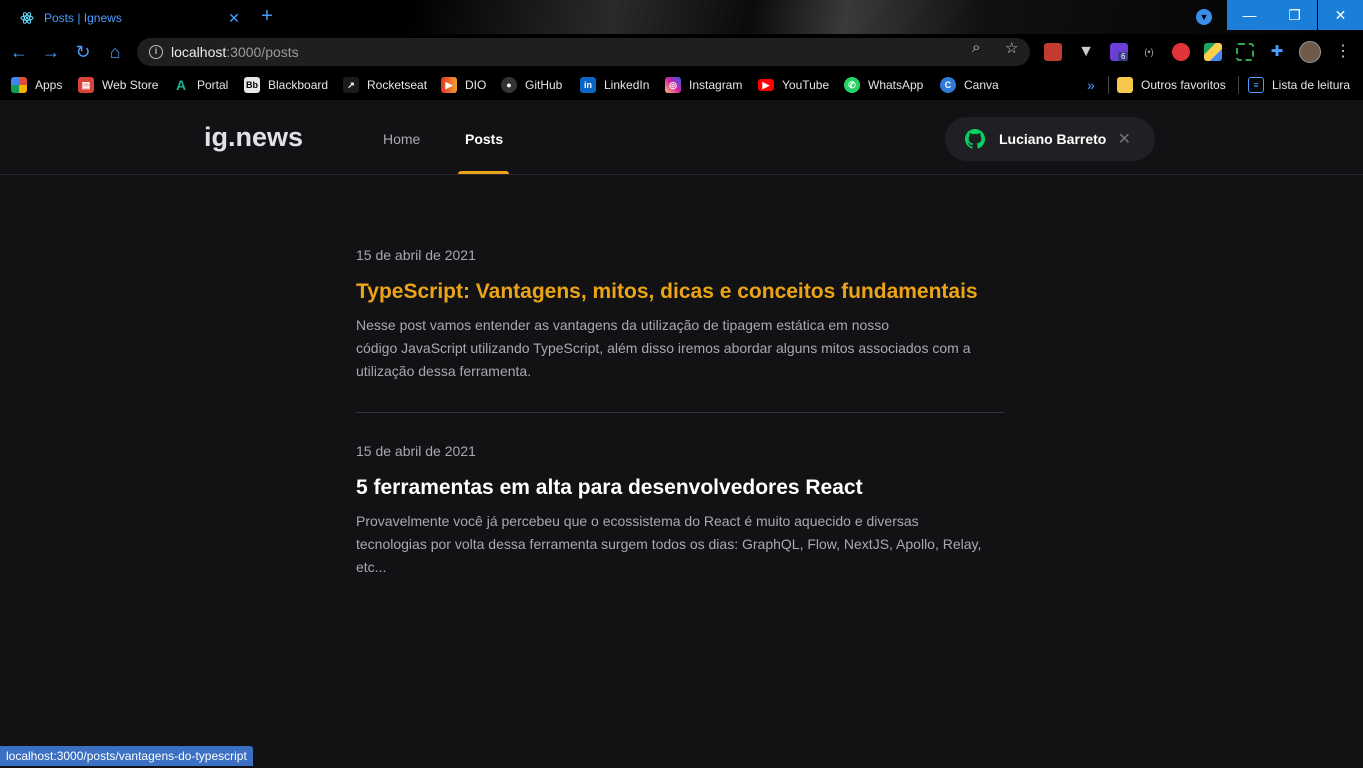 This screenshot has width=1363, height=768. I want to click on youtube-icon: ▶, so click(766, 85).